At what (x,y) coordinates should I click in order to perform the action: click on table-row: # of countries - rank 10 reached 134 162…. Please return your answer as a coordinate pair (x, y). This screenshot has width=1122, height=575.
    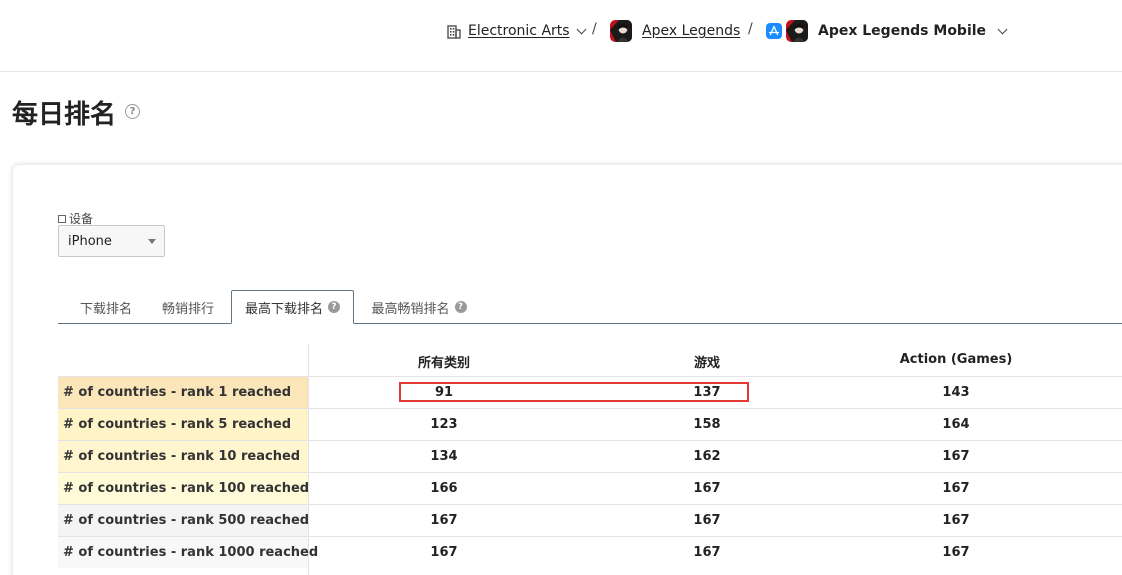
    Looking at the image, I should click on (590, 456).